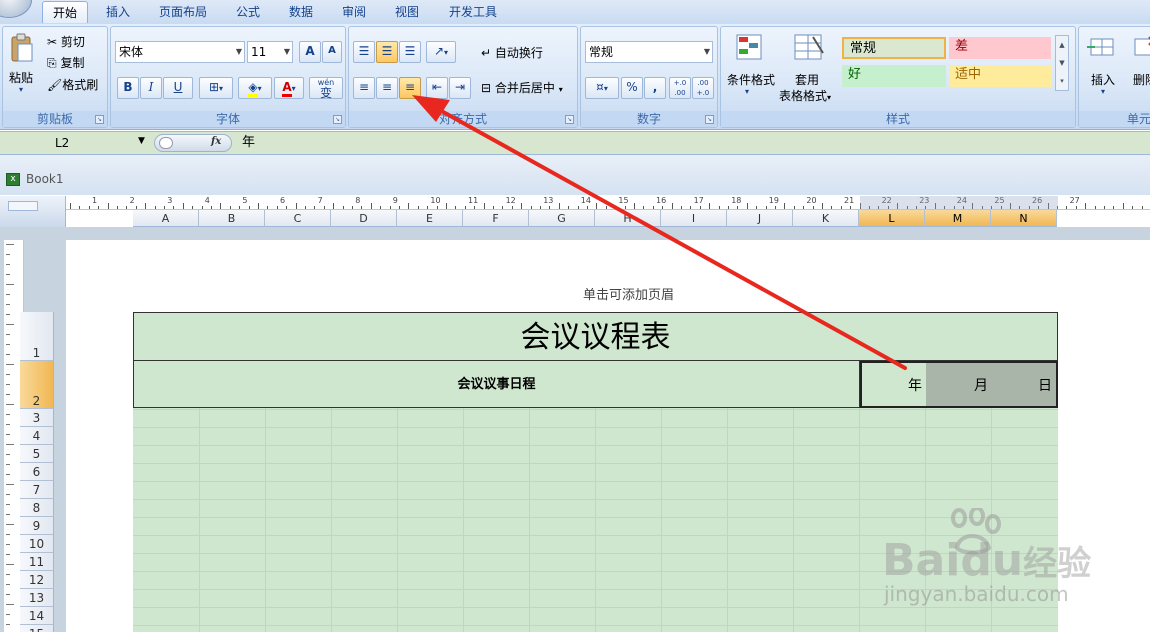 The image size is (1150, 632). I want to click on arrow-head-icon, so click(431, 108).